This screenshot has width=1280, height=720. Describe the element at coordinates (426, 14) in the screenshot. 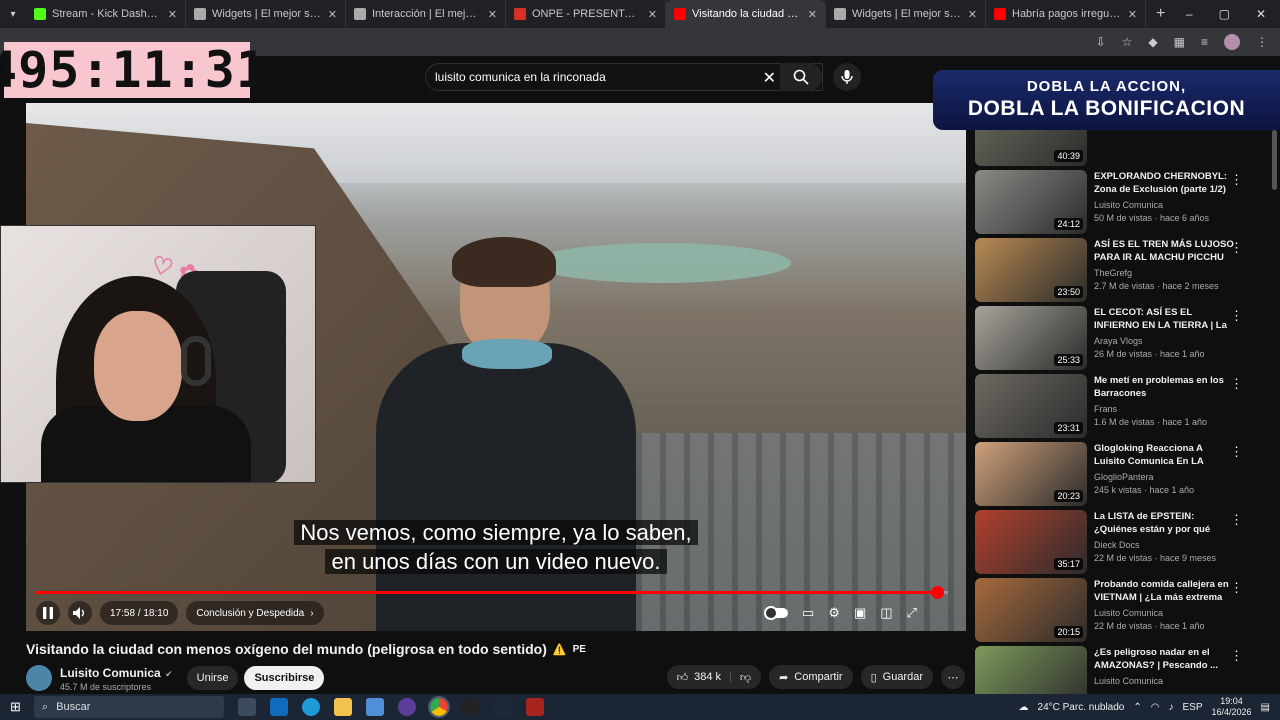

I see `browser-tab: Interacción | El mejor software ✕` at that location.